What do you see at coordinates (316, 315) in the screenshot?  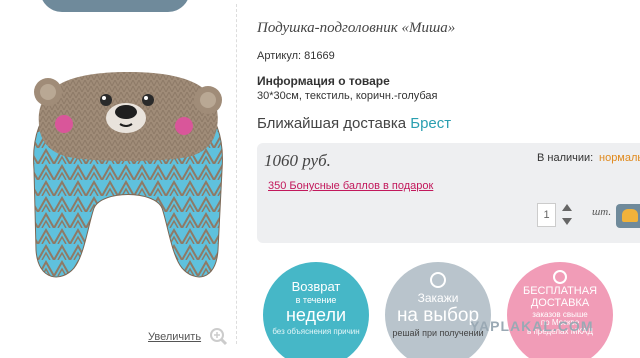 I see `badge-return-line3: недели` at bounding box center [316, 315].